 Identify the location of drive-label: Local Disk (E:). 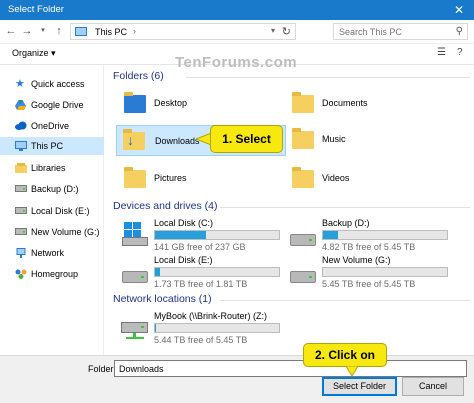
(183, 260).